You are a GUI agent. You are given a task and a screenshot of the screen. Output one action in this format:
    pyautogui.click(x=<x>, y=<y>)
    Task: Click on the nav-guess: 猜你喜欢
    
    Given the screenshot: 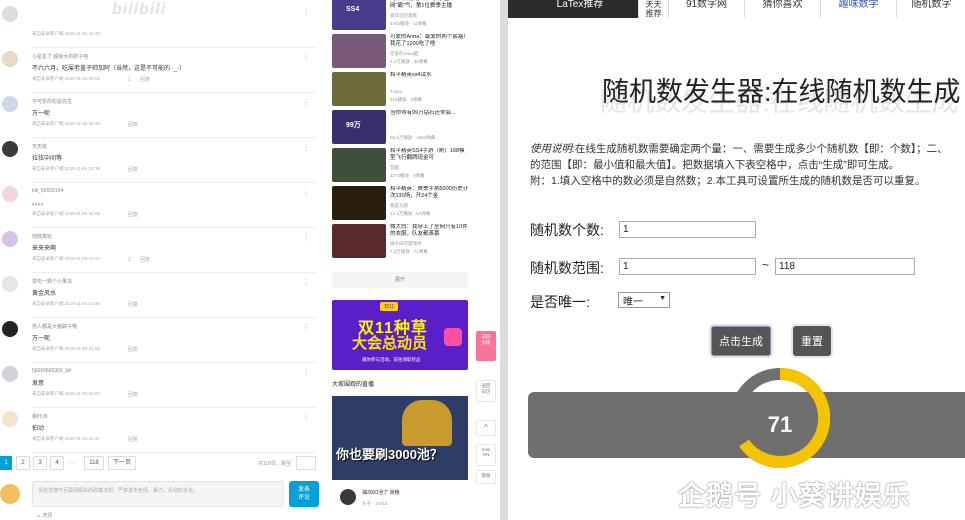 What is the action you would take?
    pyautogui.click(x=782, y=9)
    